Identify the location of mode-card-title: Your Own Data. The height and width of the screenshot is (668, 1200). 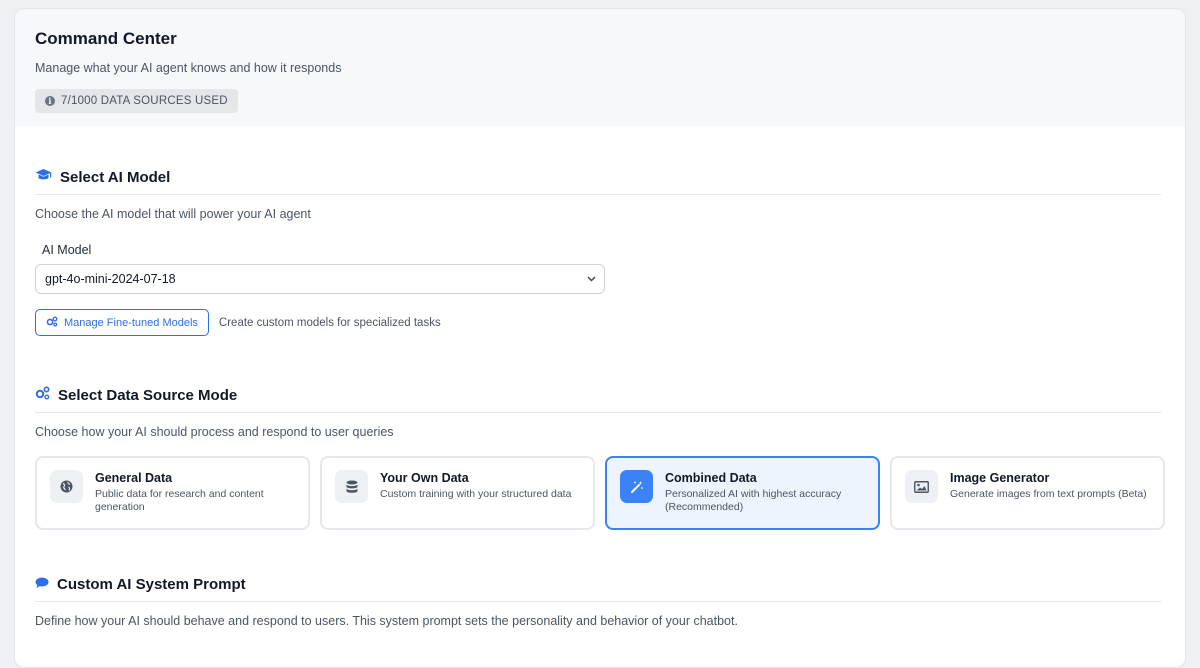
(424, 478).